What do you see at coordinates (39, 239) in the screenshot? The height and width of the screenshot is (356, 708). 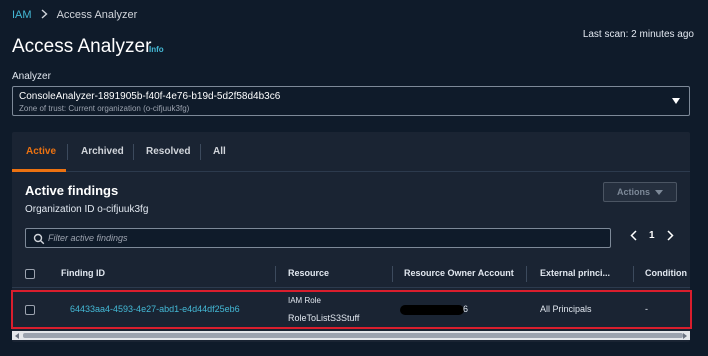 I see `search-icon` at bounding box center [39, 239].